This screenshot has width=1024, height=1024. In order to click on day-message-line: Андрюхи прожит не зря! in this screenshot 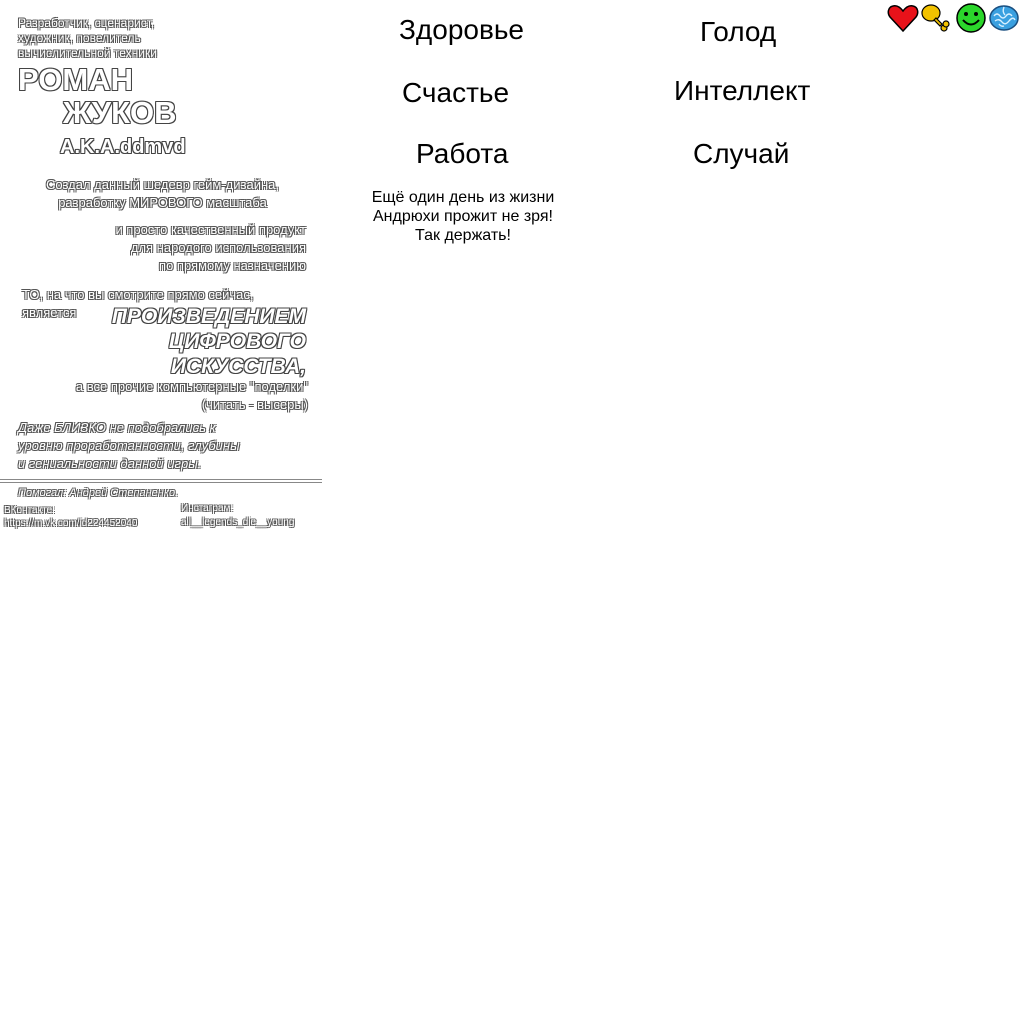, I will do `click(463, 216)`.